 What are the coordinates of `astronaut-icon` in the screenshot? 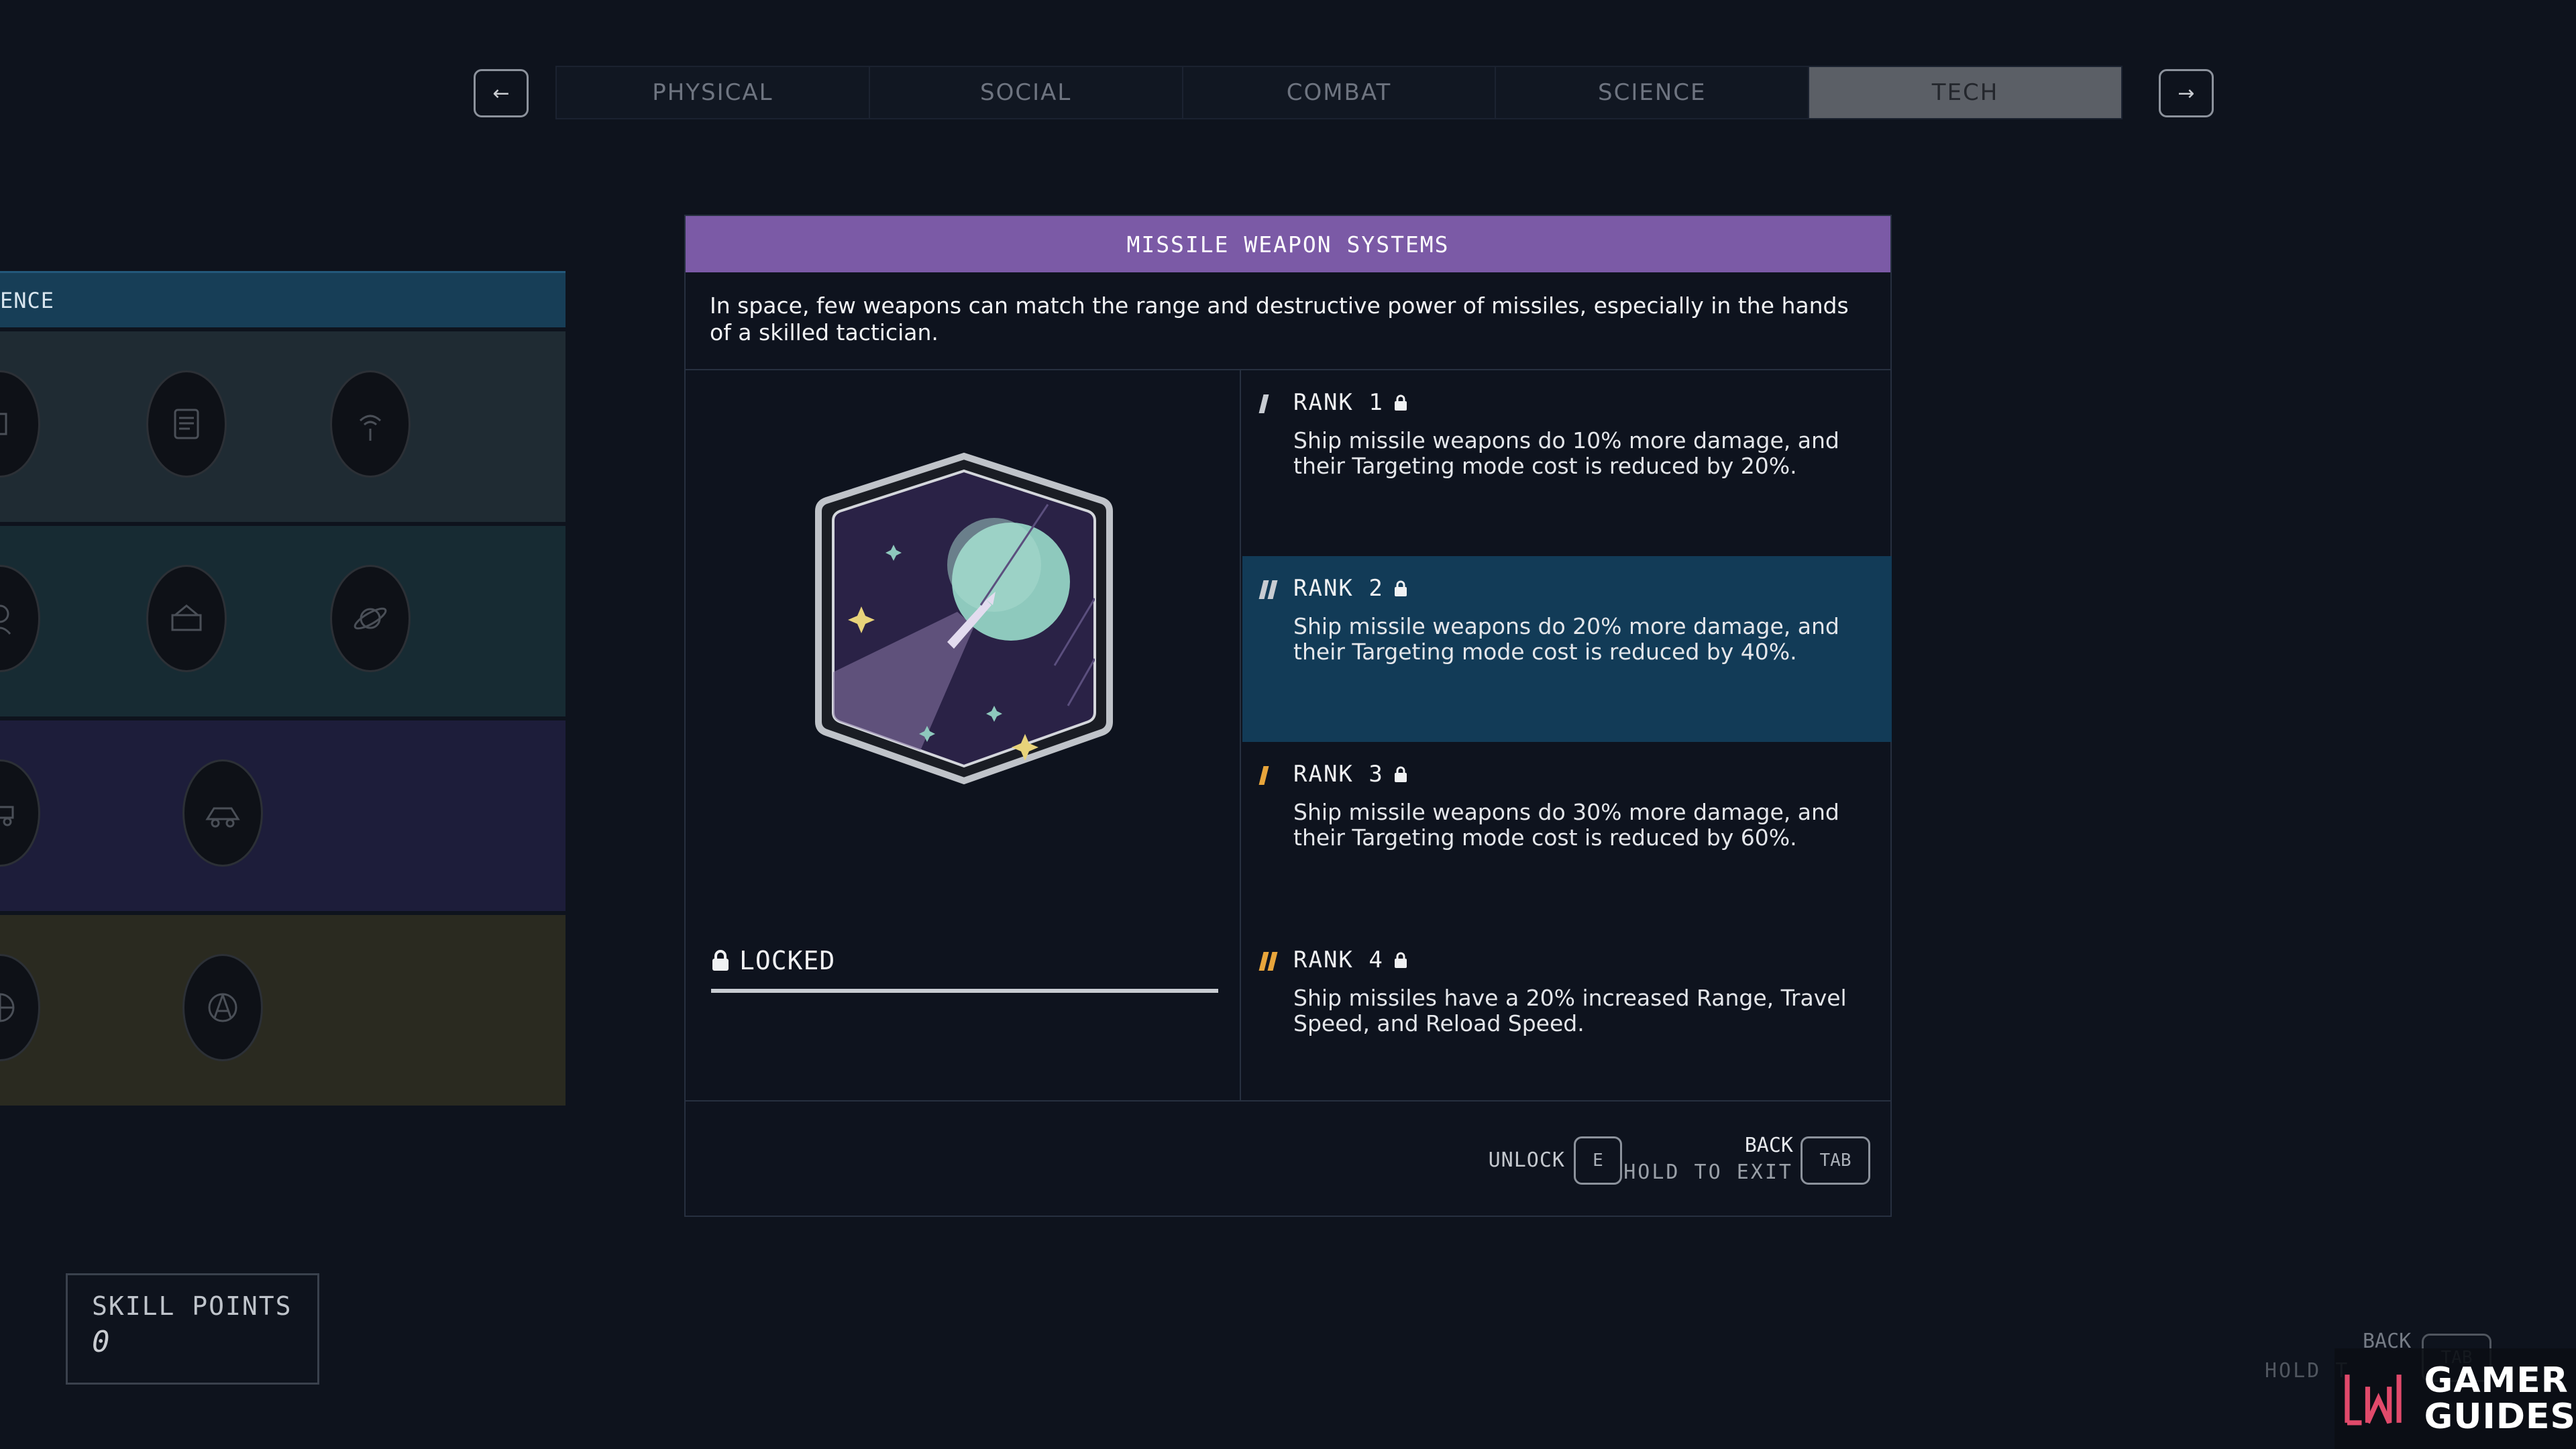 It's located at (5, 619).